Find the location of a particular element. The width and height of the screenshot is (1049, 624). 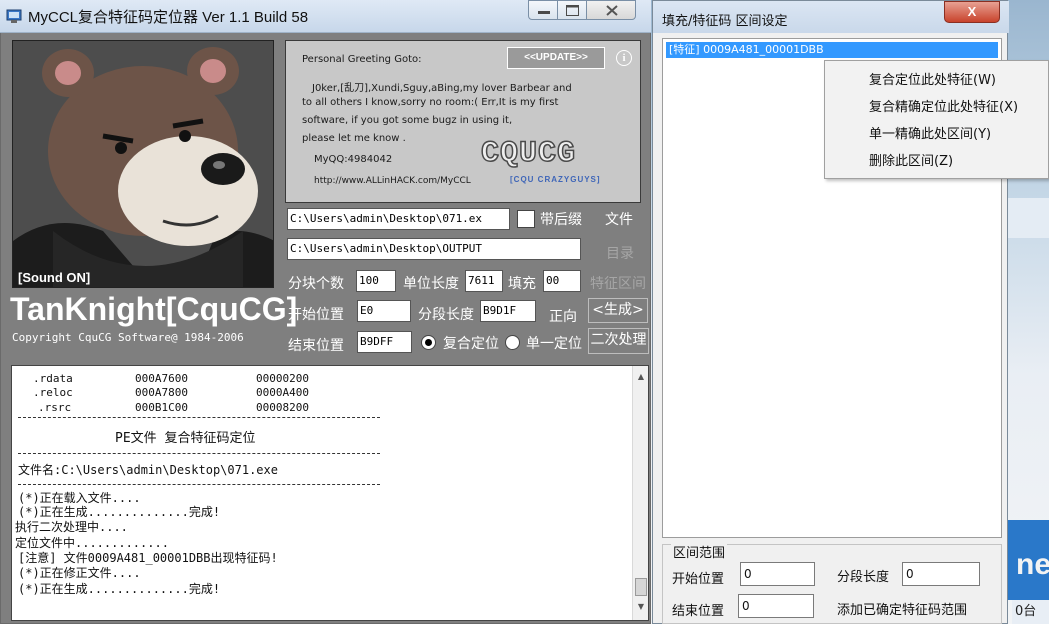

block-count-input: 100 is located at coordinates (376, 281).